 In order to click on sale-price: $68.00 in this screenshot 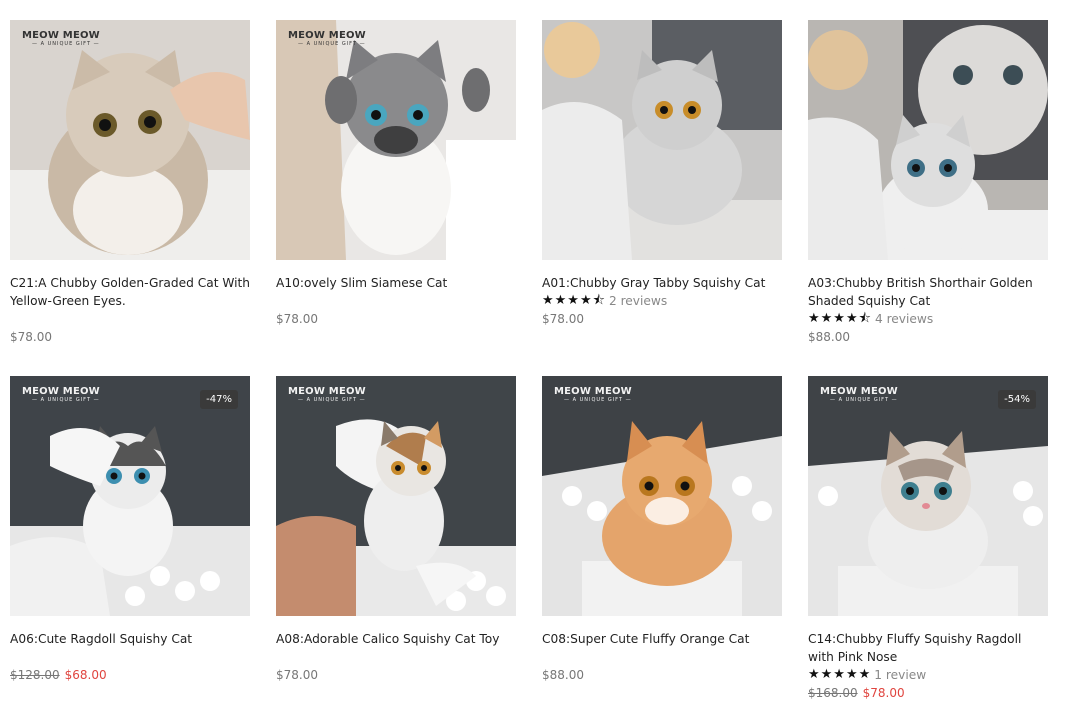, I will do `click(85, 675)`.